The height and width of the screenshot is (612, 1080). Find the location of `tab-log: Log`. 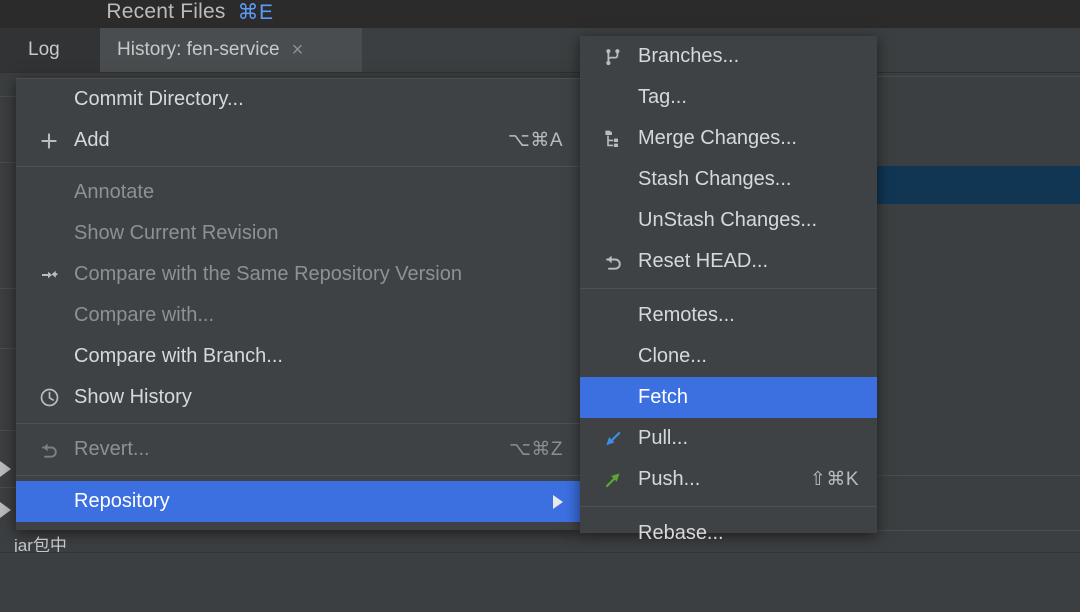

tab-log: Log is located at coordinates (44, 50).